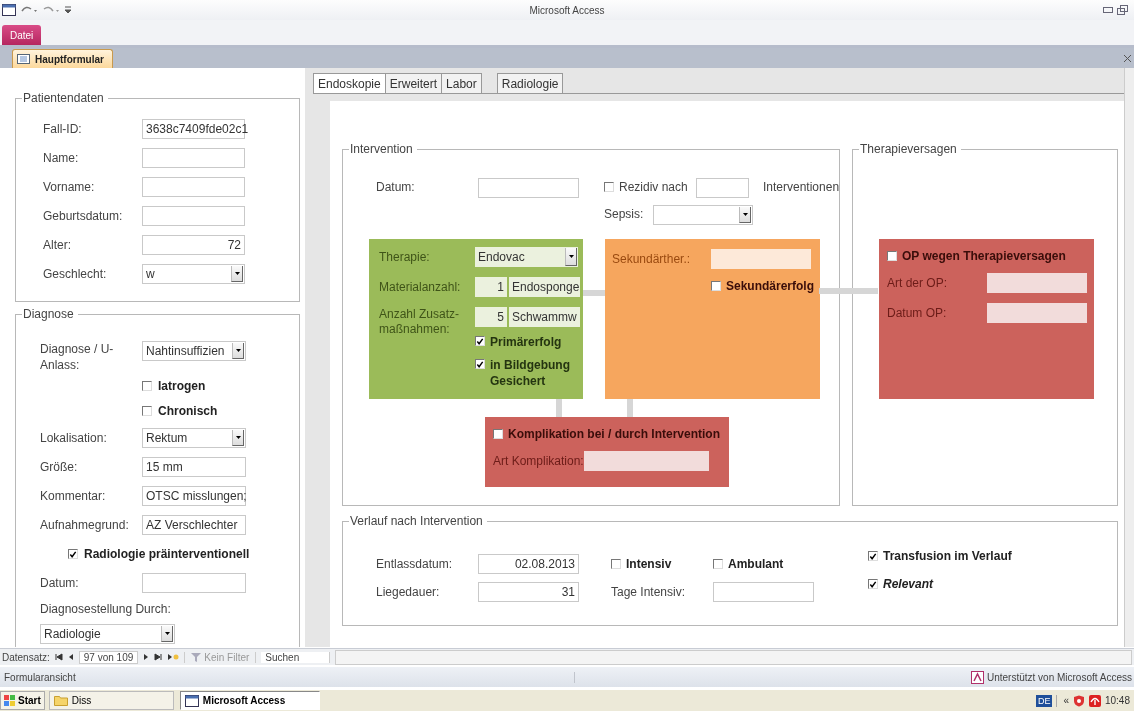  I want to click on number-field: 31, so click(528, 592).